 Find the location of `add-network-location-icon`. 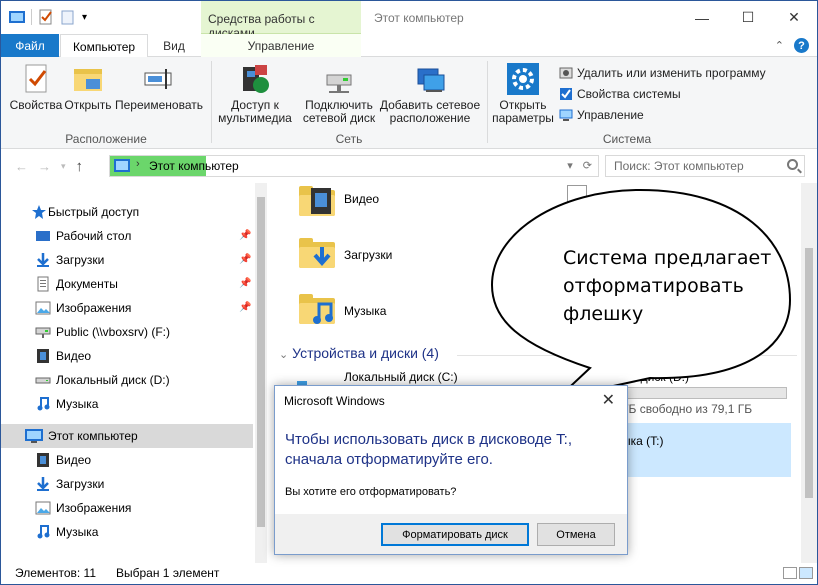

add-network-location-icon is located at coordinates (430, 79).